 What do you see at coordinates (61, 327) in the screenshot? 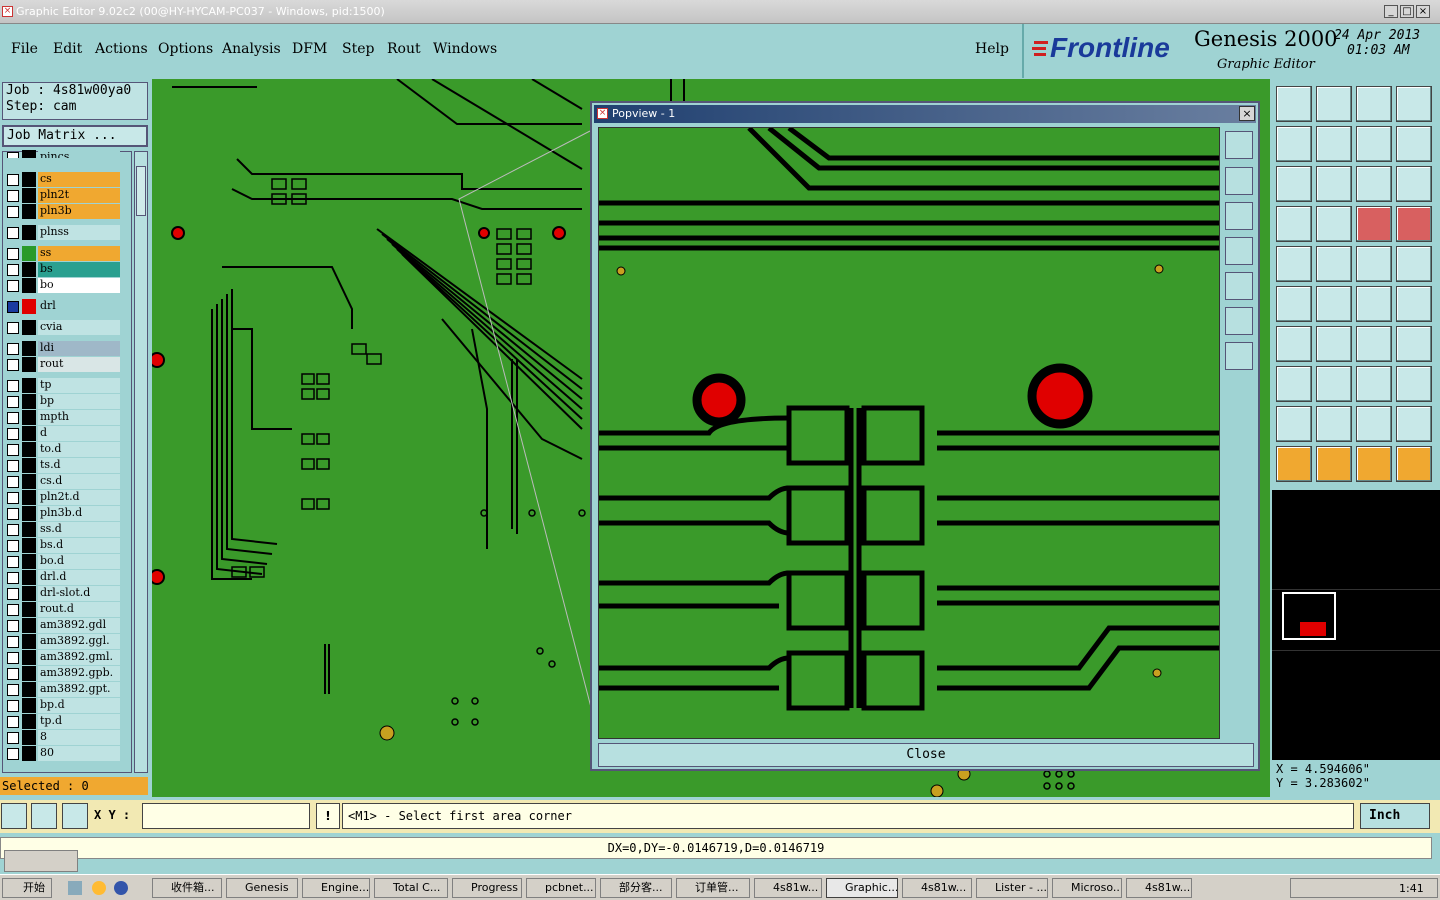
I see `layer-row: cvia` at bounding box center [61, 327].